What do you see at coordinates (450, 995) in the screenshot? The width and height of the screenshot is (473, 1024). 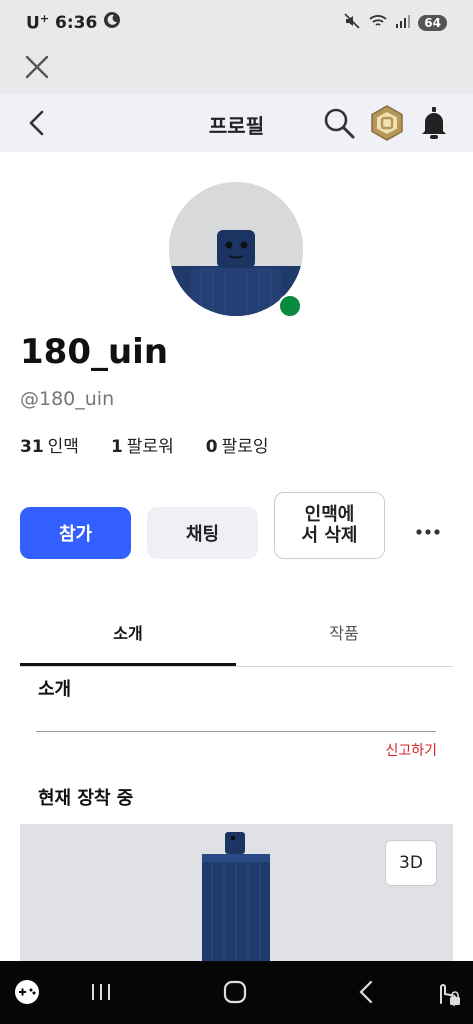 I see `hand-lock-icon` at bounding box center [450, 995].